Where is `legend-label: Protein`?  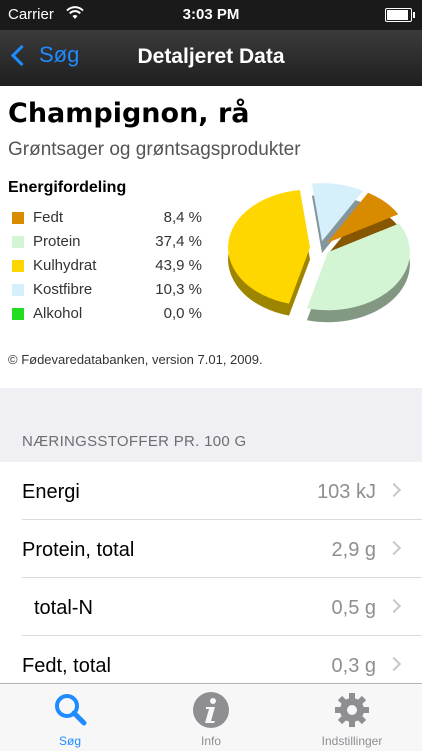
legend-label: Protein is located at coordinates (57, 241).